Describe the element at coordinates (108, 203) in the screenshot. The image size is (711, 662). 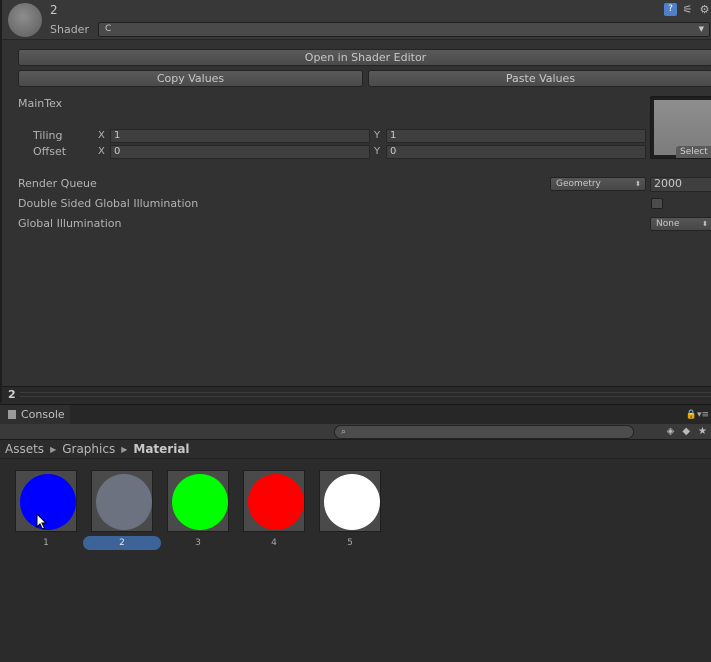
I see `double-sided-gi-label: Double Sided Global Illumination` at that location.